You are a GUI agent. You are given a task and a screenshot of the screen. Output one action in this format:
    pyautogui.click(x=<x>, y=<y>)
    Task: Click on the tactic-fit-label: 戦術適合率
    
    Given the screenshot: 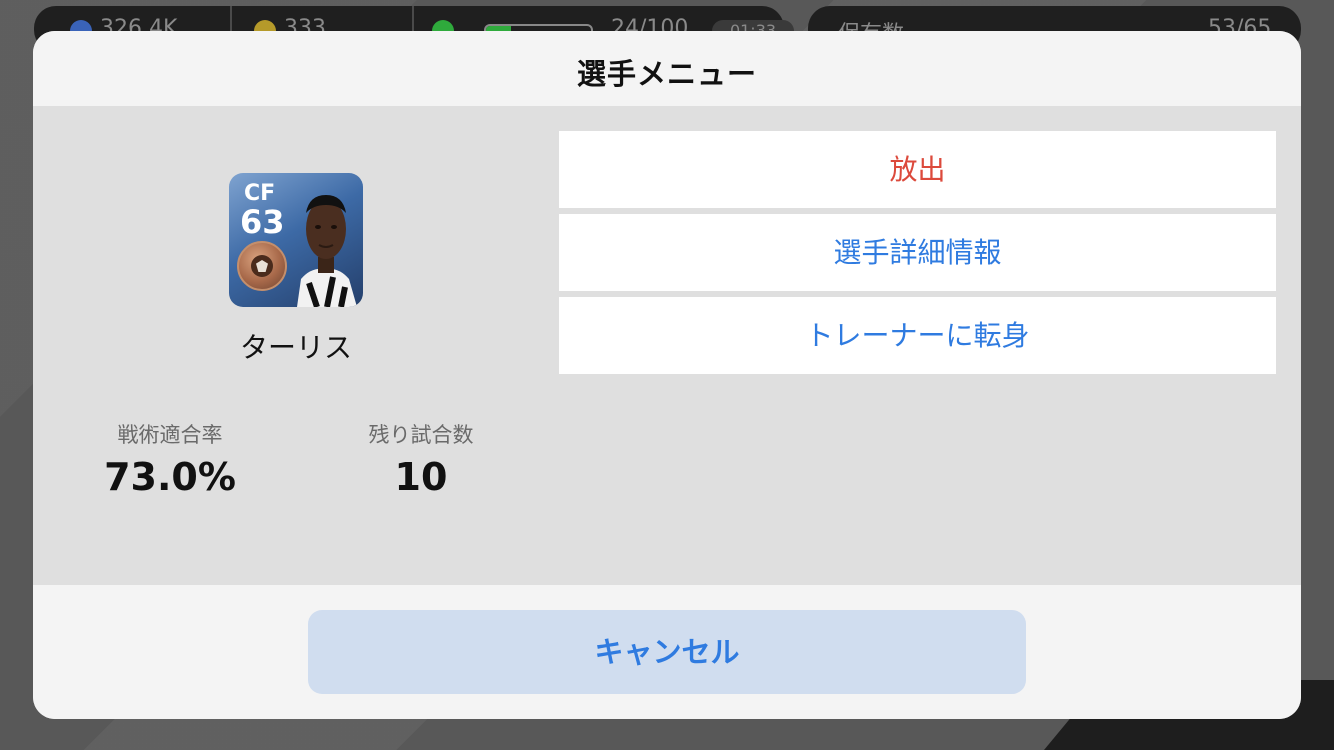 What is the action you would take?
    pyautogui.click(x=170, y=435)
    